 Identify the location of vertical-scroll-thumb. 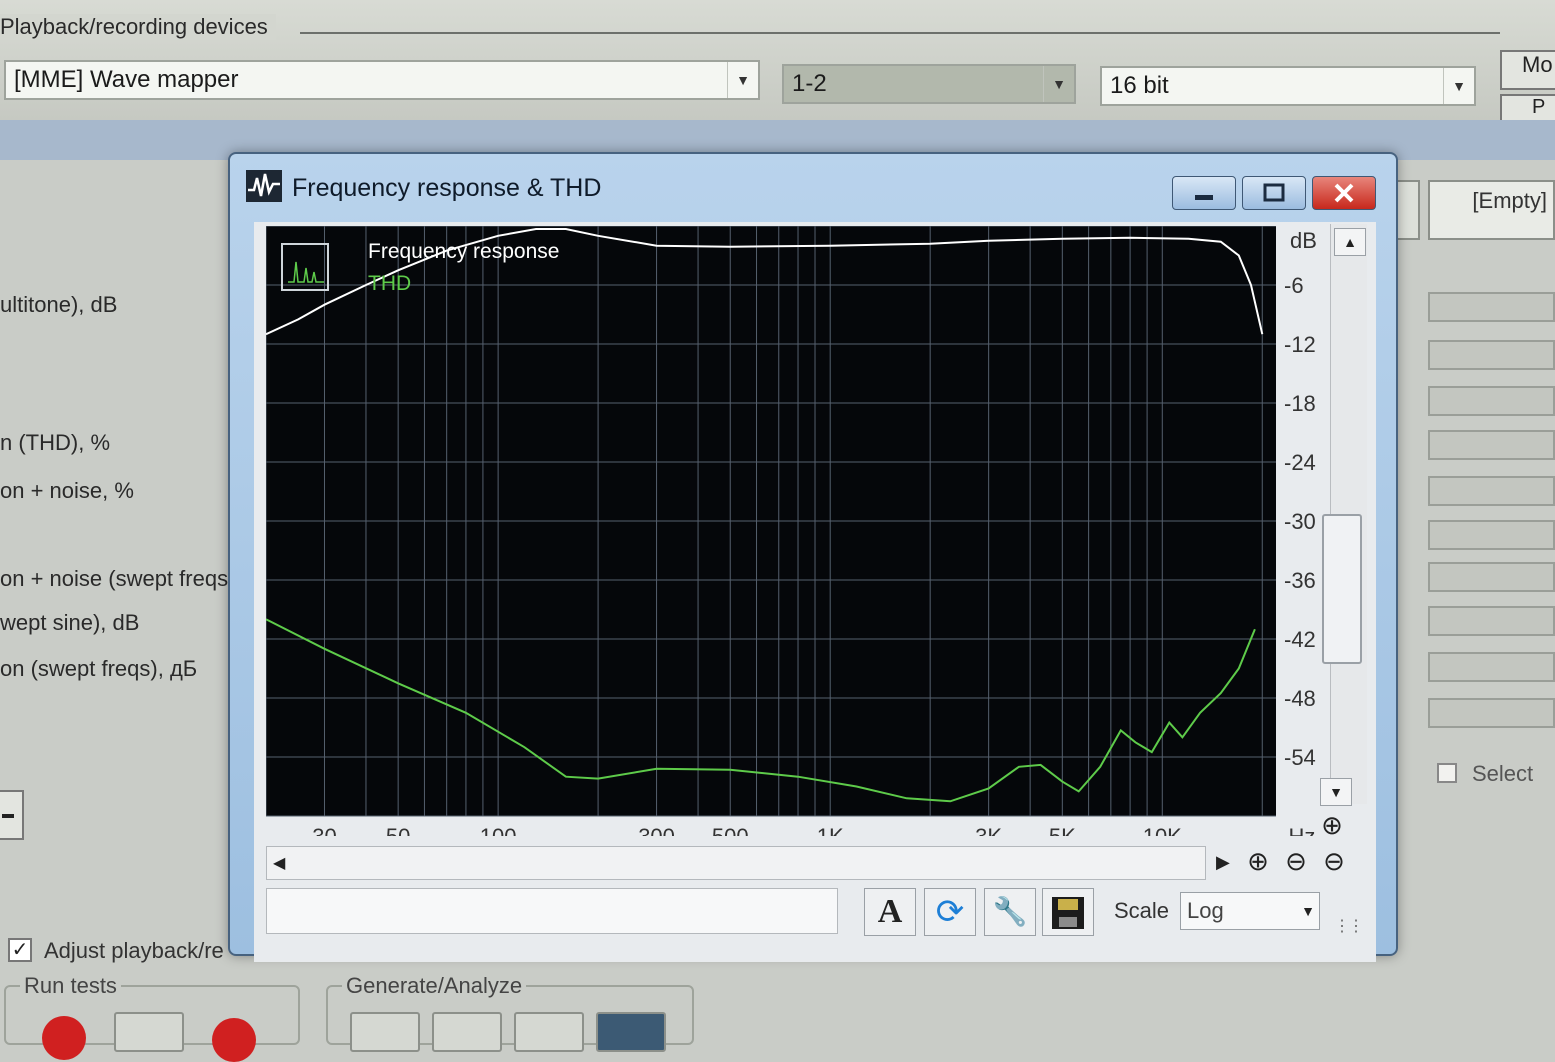
(1342, 589).